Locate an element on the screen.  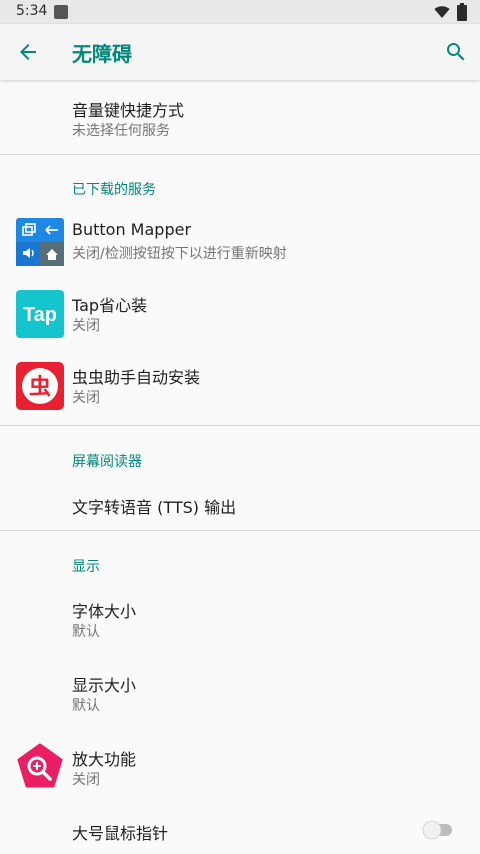
list-item-display-size: 显示大小 默认 is located at coordinates (240, 696).